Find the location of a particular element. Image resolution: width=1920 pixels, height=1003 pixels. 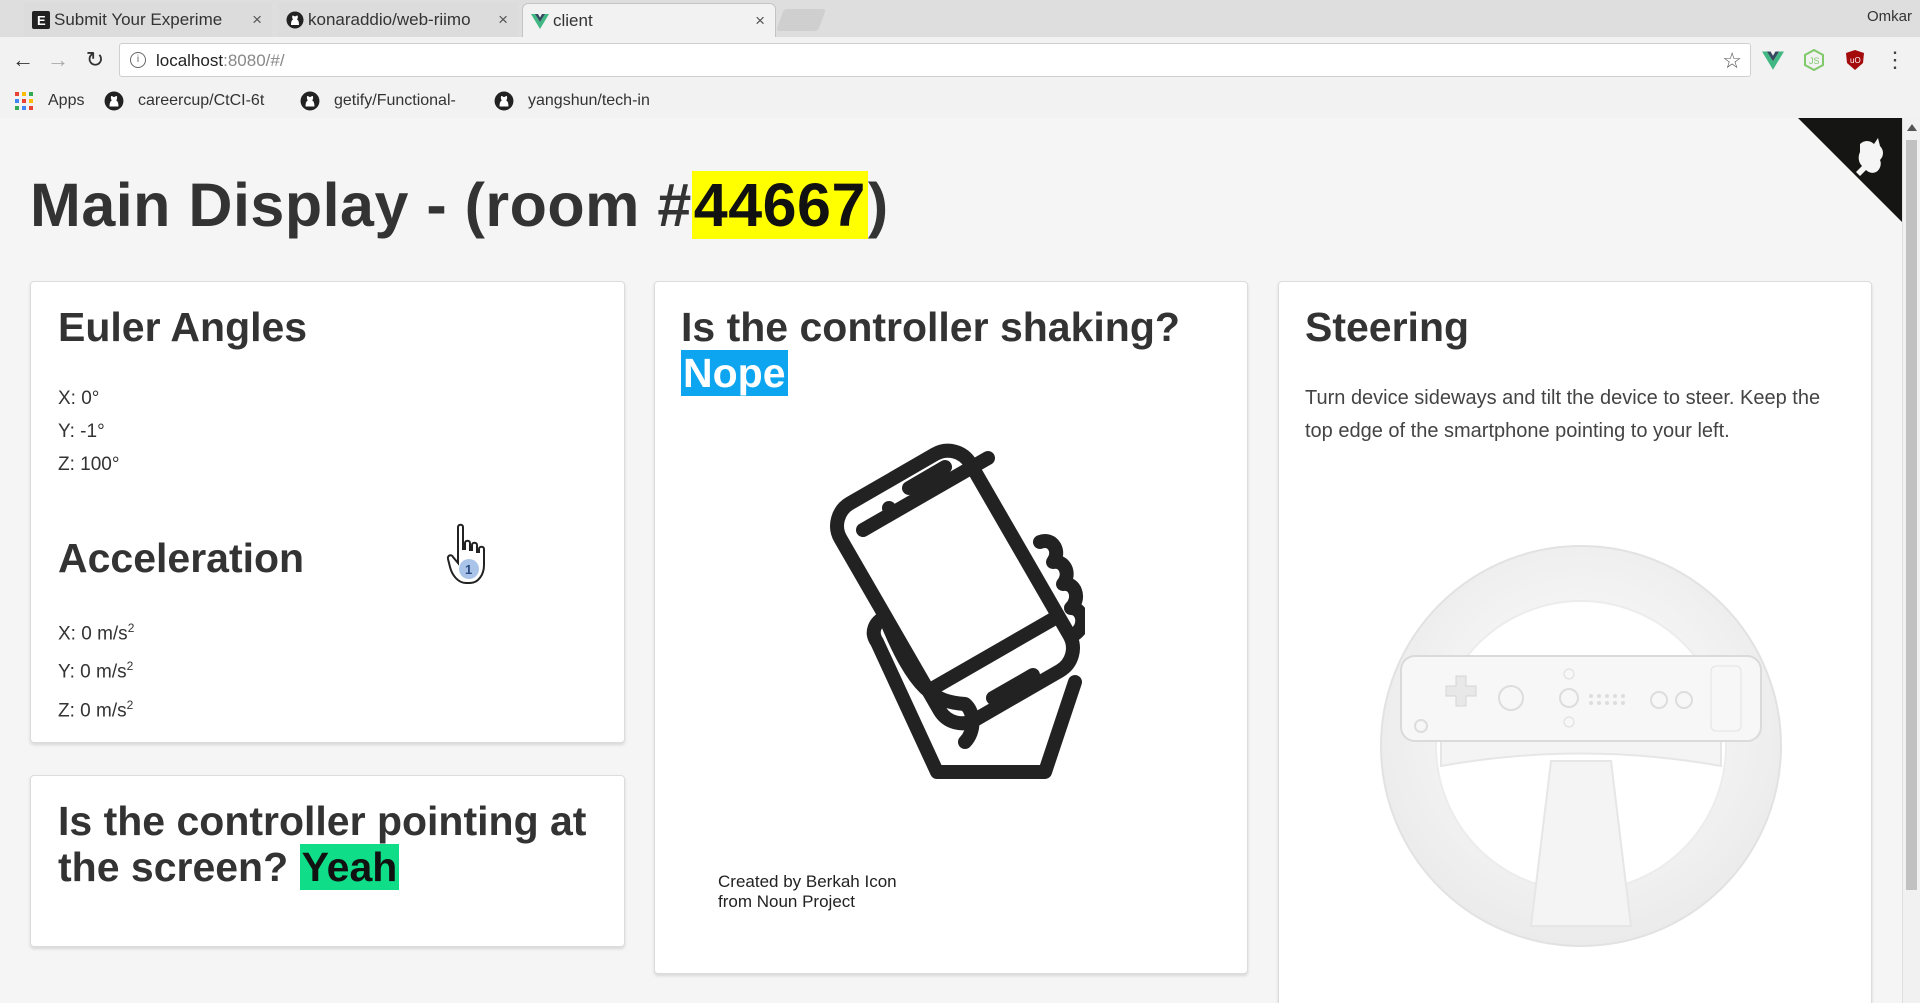

shaking-question: Is the controller shaking? Nope is located at coordinates (930, 350).